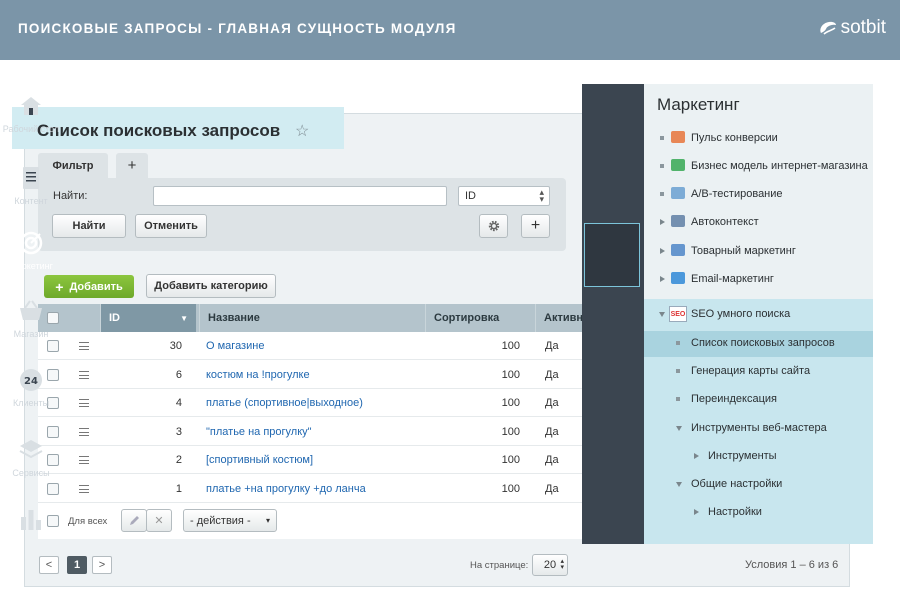 The width and height of the screenshot is (900, 600). I want to click on menu-item: SEO умного поиска, so click(740, 314).